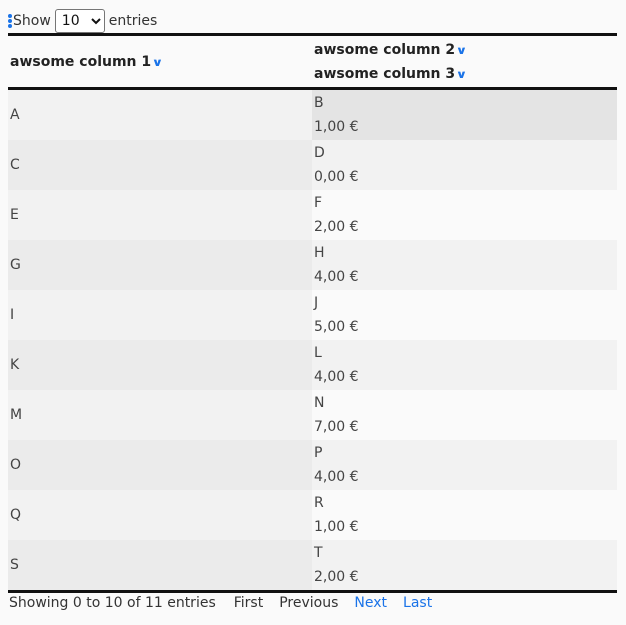 The width and height of the screenshot is (626, 625). I want to click on last-page-button: Last, so click(417, 603).